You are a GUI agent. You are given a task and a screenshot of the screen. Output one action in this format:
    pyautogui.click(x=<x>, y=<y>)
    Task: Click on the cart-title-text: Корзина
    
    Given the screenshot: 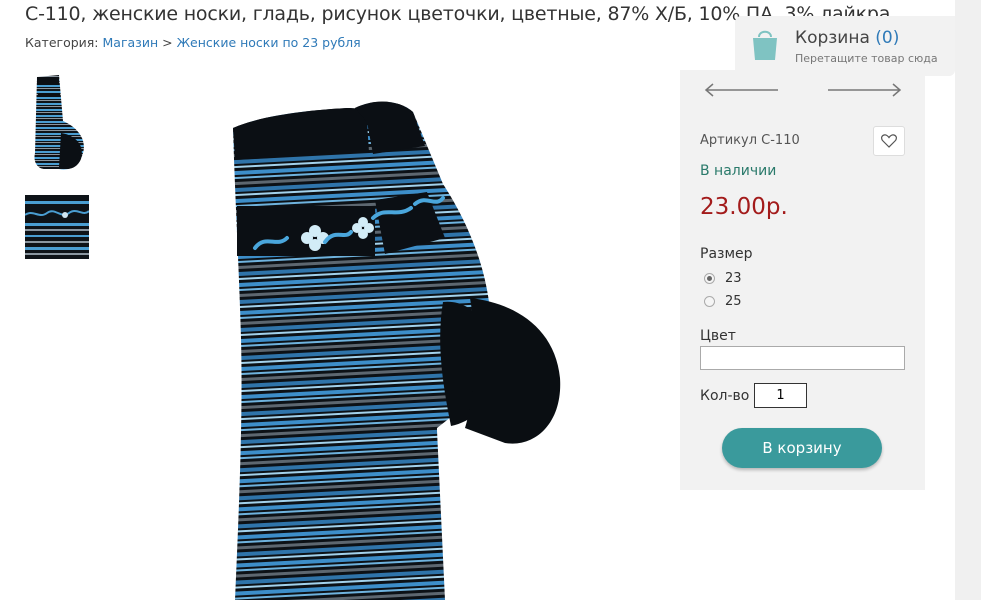 What is the action you would take?
    pyautogui.click(x=832, y=38)
    